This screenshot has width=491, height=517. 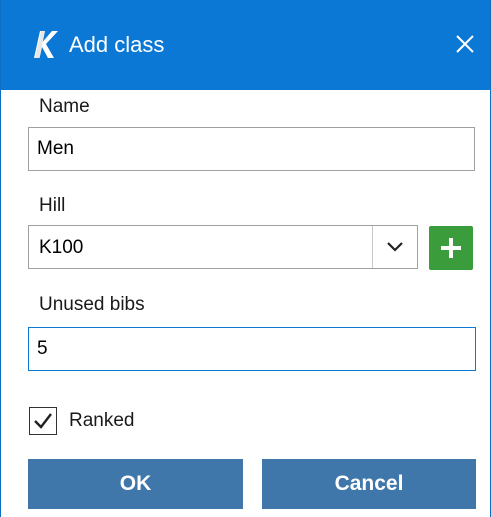 I want to click on chevron-down-icon, so click(x=395, y=247).